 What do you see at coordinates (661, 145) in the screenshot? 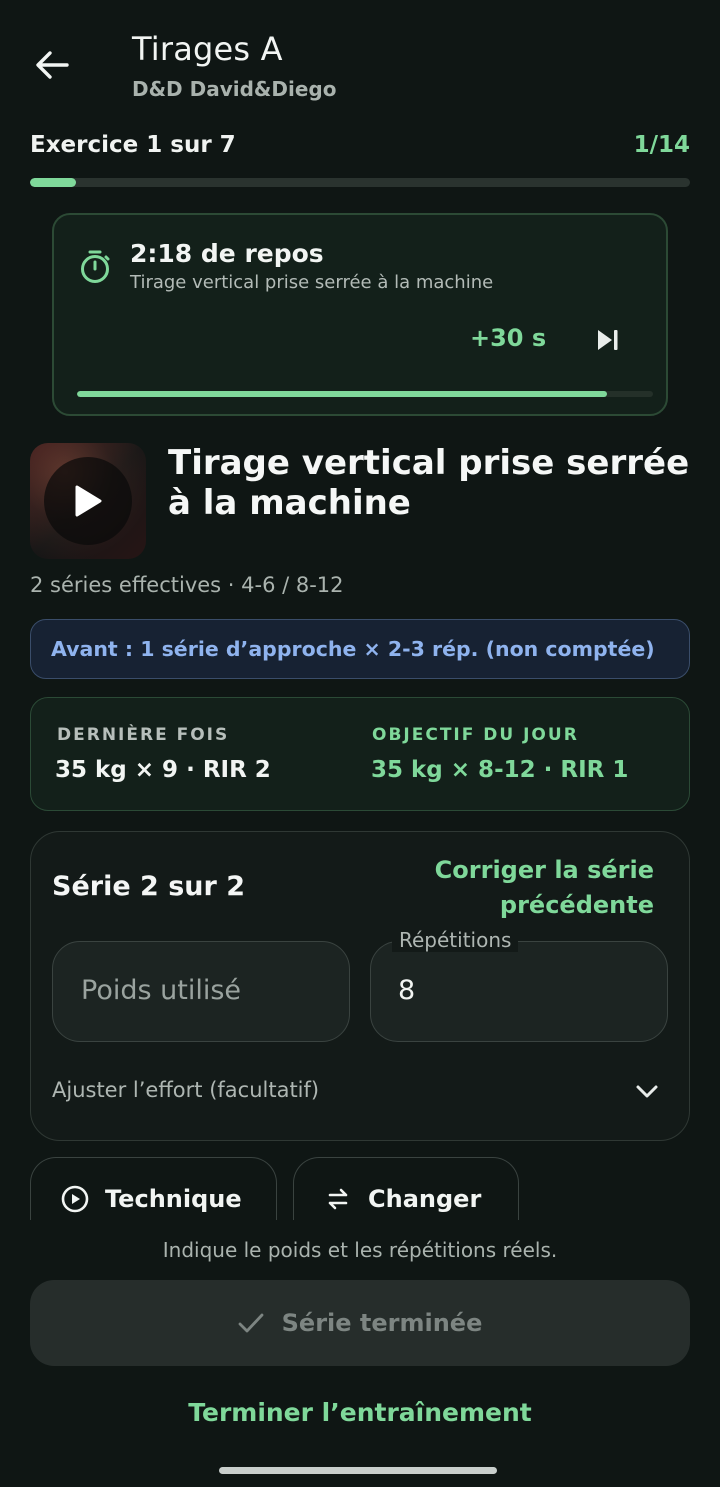
I see `set-progress-count: 1/14` at bounding box center [661, 145].